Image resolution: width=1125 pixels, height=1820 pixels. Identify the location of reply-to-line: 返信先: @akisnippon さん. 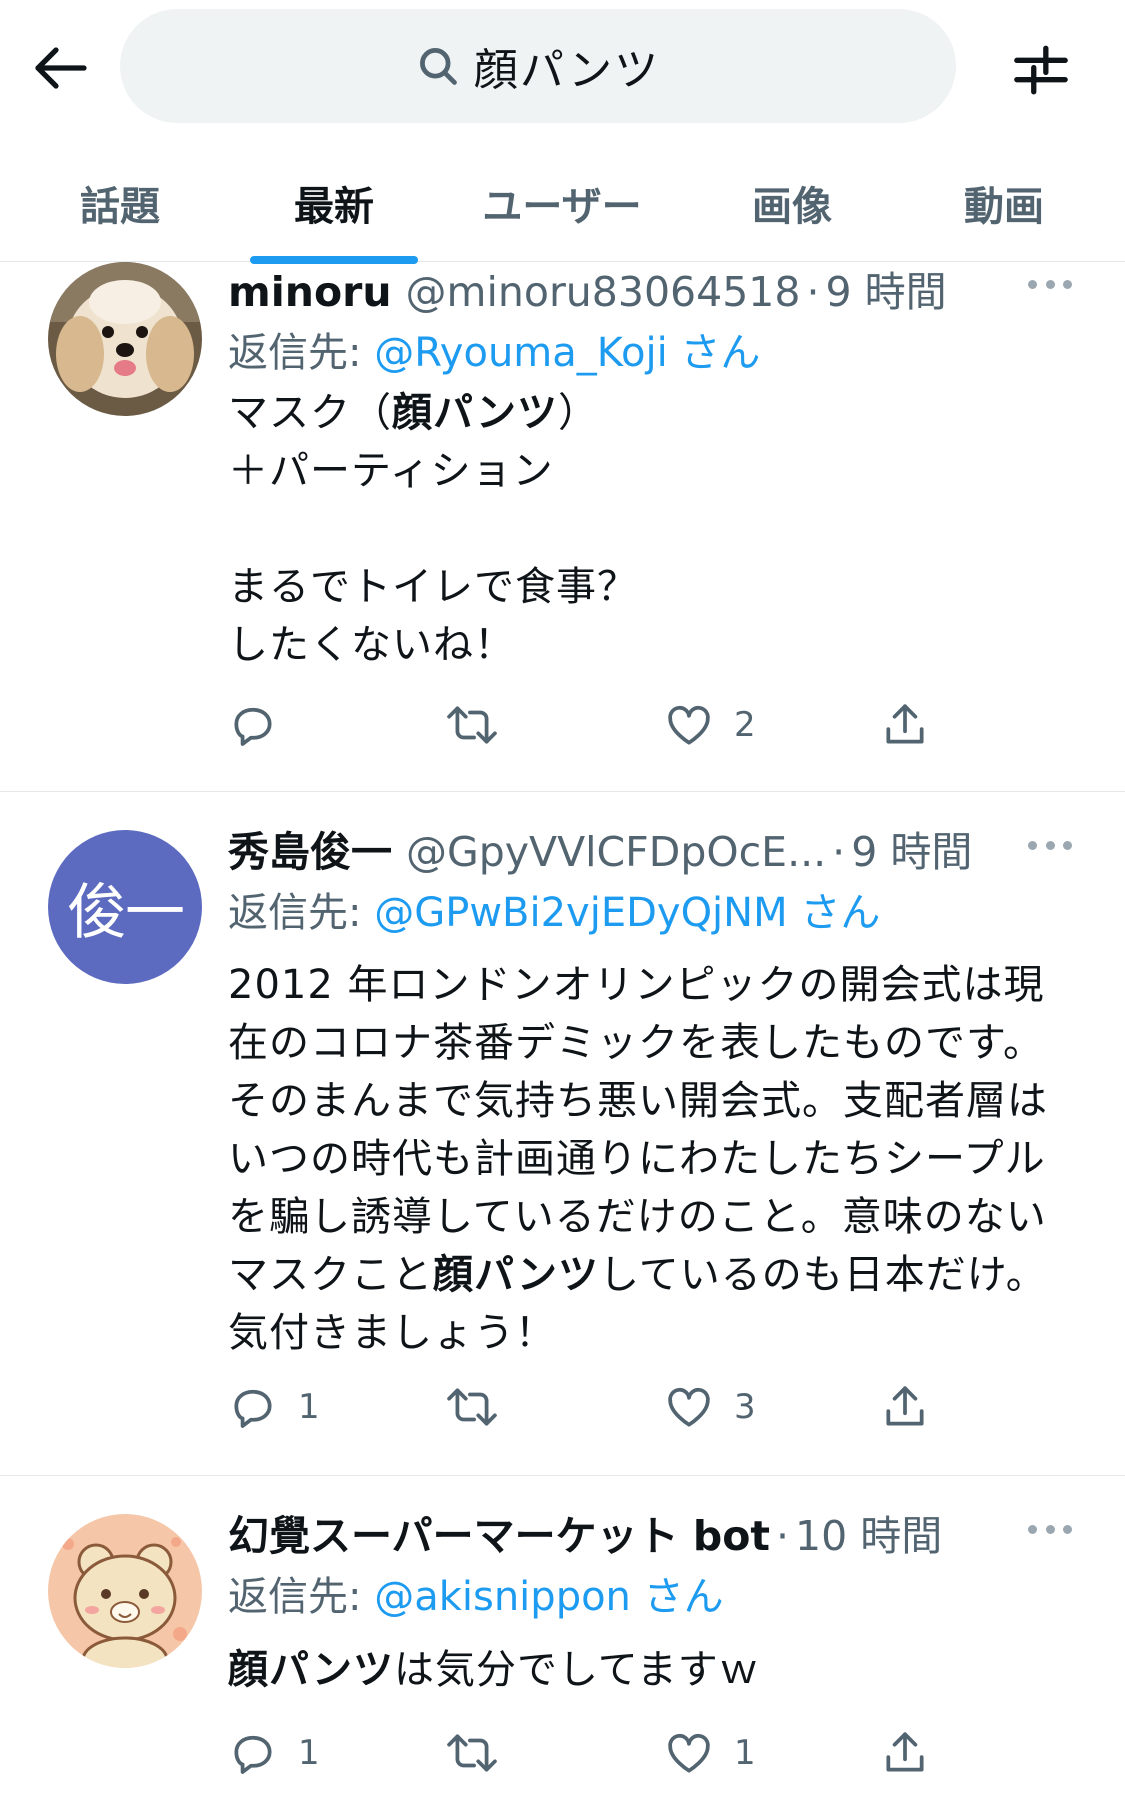
(476, 1593).